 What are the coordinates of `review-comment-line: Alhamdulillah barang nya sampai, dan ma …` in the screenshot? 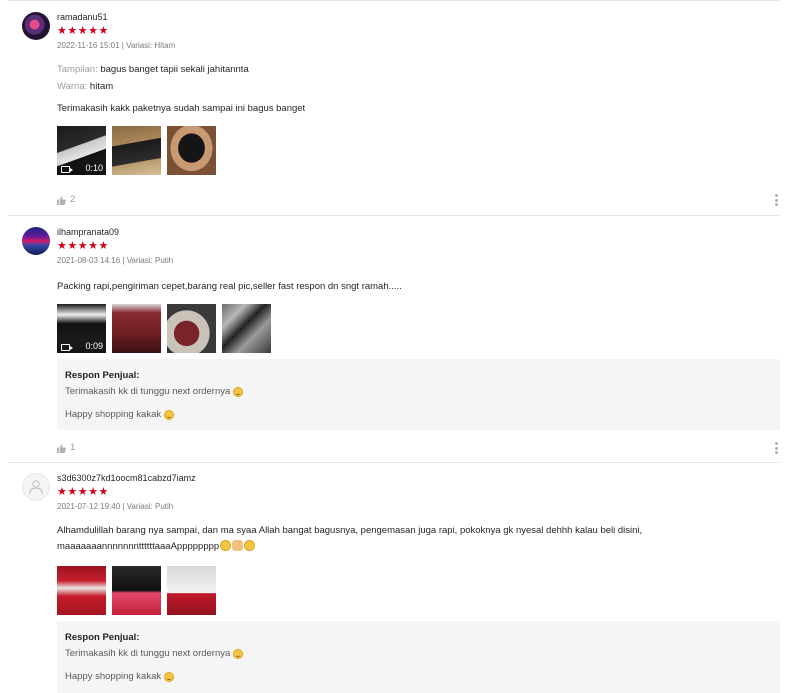 It's located at (350, 530).